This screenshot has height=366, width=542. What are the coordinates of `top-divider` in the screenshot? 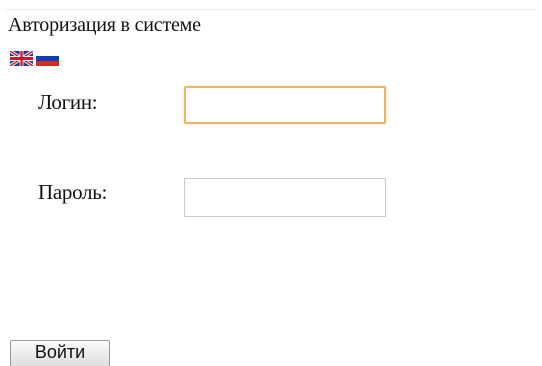 It's located at (271, 9).